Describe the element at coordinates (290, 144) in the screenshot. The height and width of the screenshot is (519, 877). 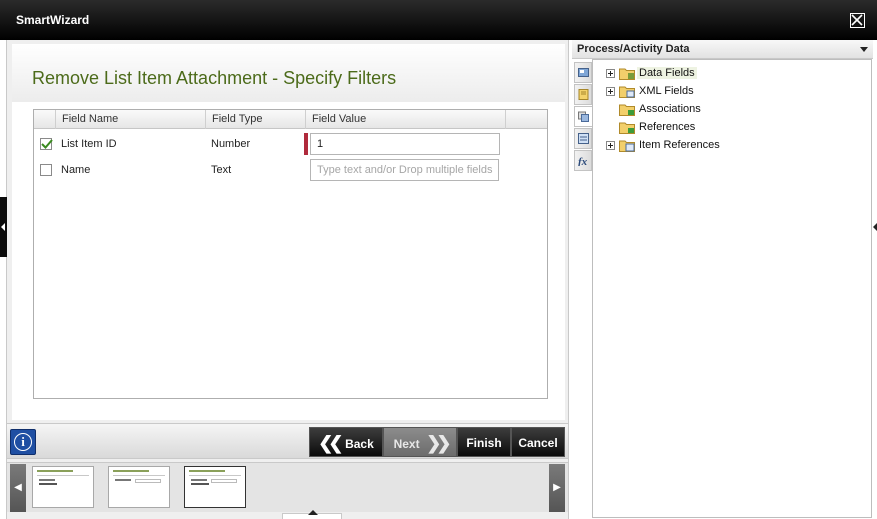
I see `table-row: List Item ID Number 1` at that location.